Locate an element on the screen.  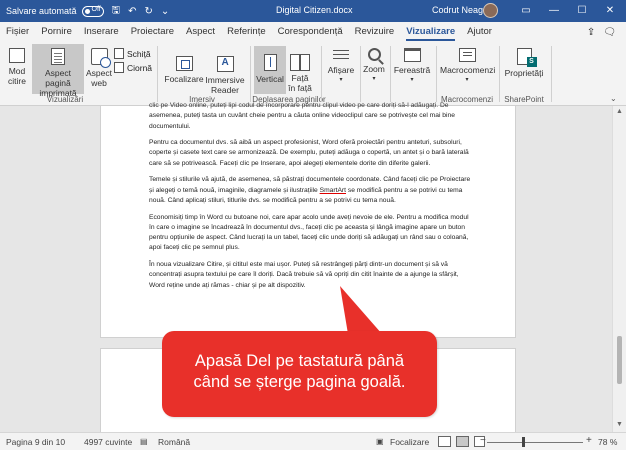
customize-toolbar-icon: ⌄ is located at coordinates (165, 11).